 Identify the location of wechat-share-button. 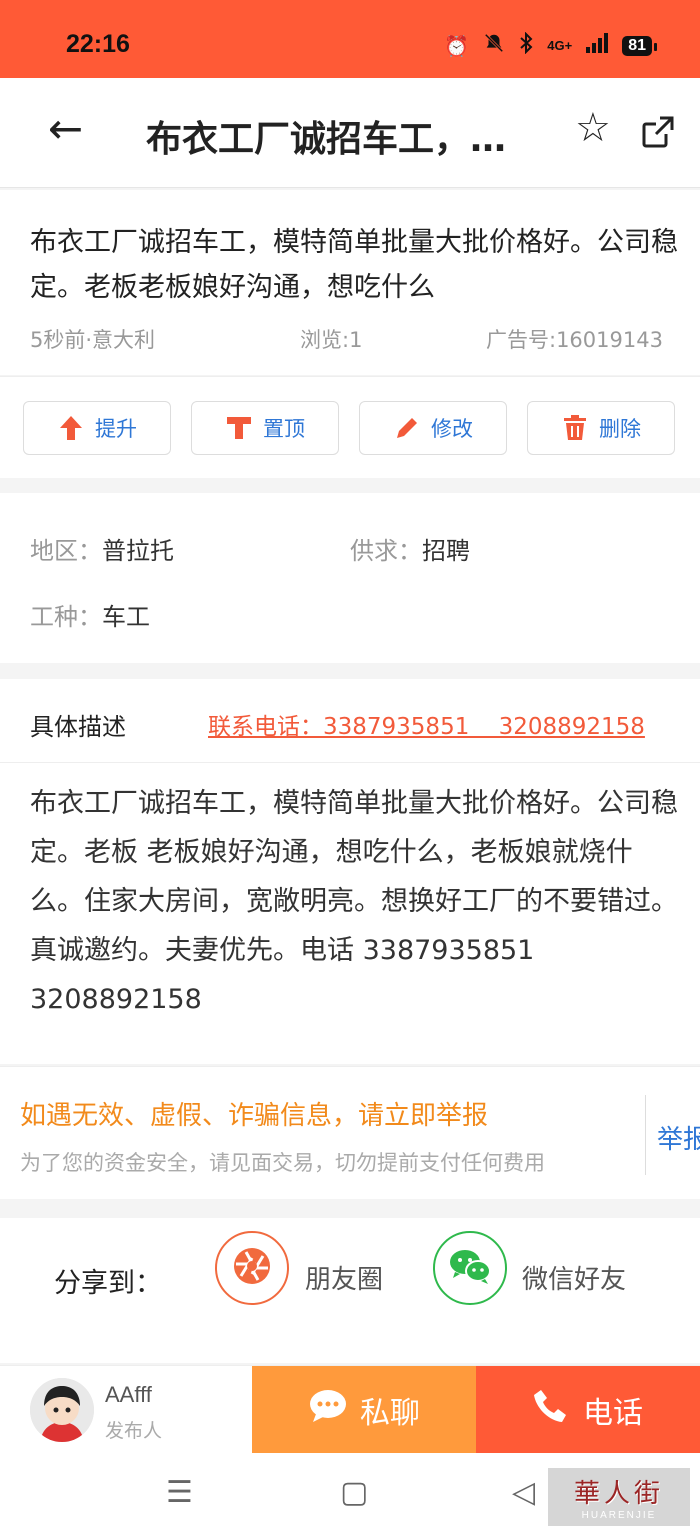
(470, 1268).